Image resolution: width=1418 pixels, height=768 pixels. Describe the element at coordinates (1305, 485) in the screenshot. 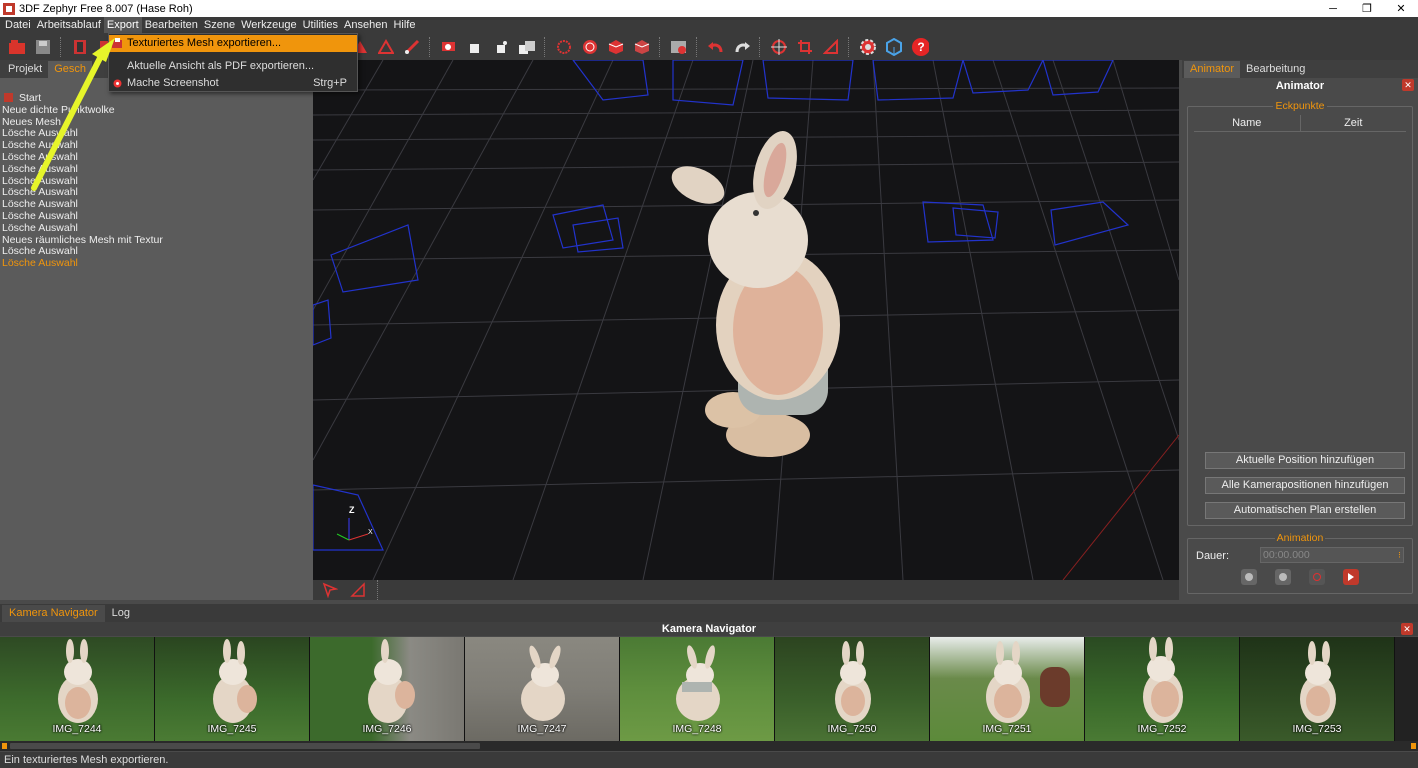

I see `add-all-camera-positions-button: Alle Kamerapositionen hinzufügen` at that location.